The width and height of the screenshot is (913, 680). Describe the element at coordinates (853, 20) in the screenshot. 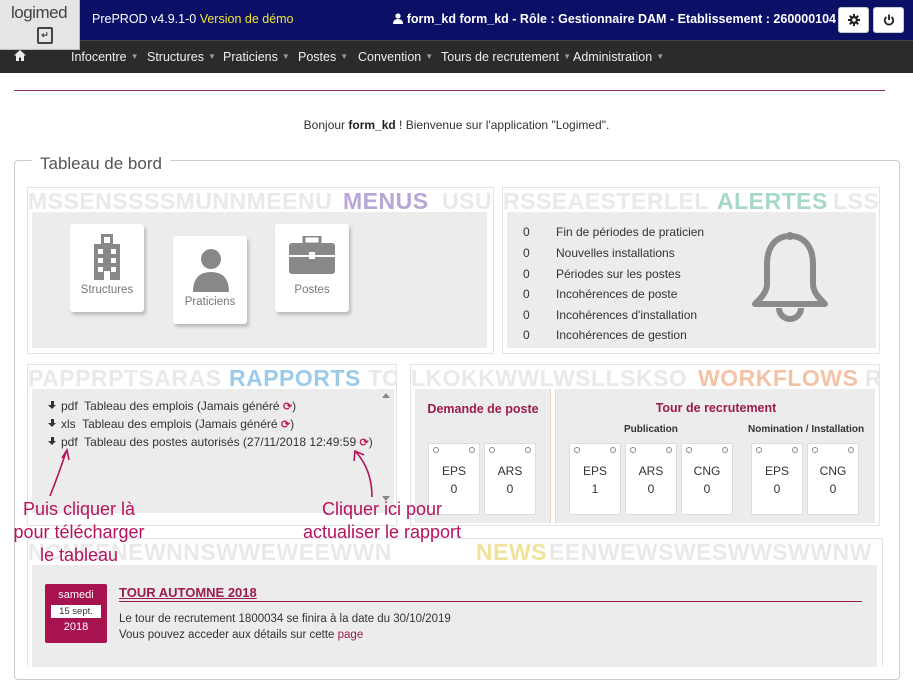

I see `settings-button` at that location.